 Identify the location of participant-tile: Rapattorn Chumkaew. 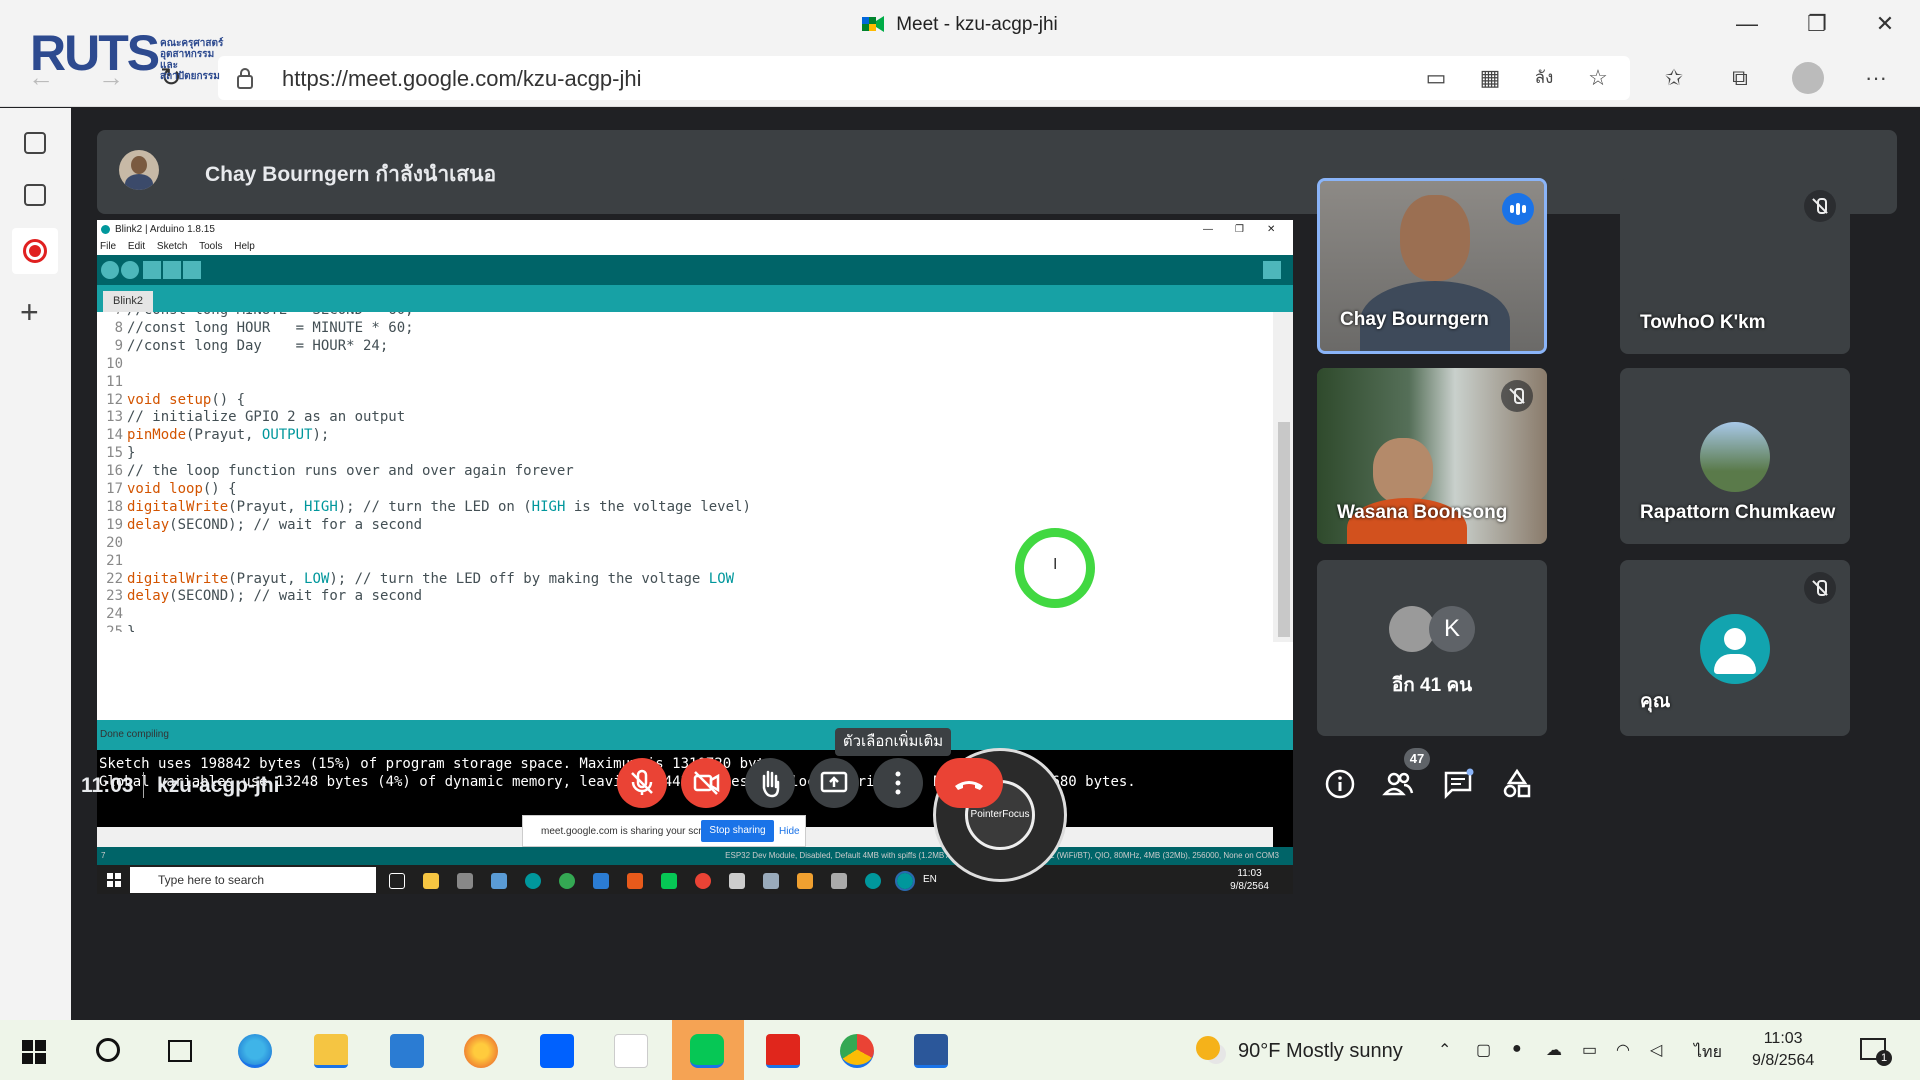
(1735, 456).